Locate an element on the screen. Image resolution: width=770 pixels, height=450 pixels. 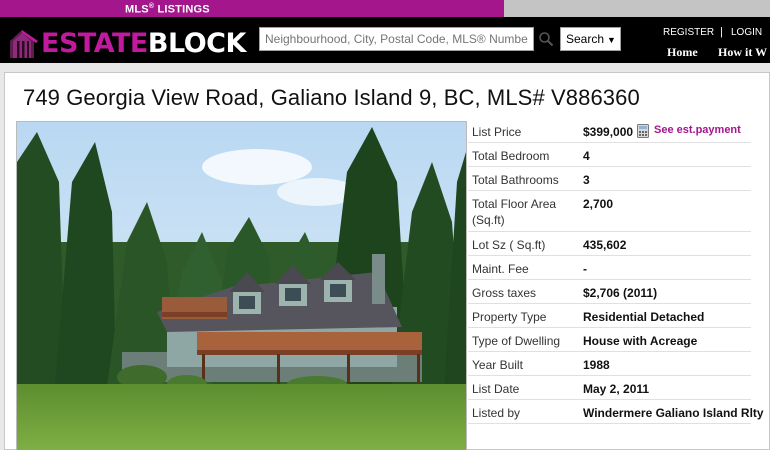
detail-value: 4 is located at coordinates (586, 156).